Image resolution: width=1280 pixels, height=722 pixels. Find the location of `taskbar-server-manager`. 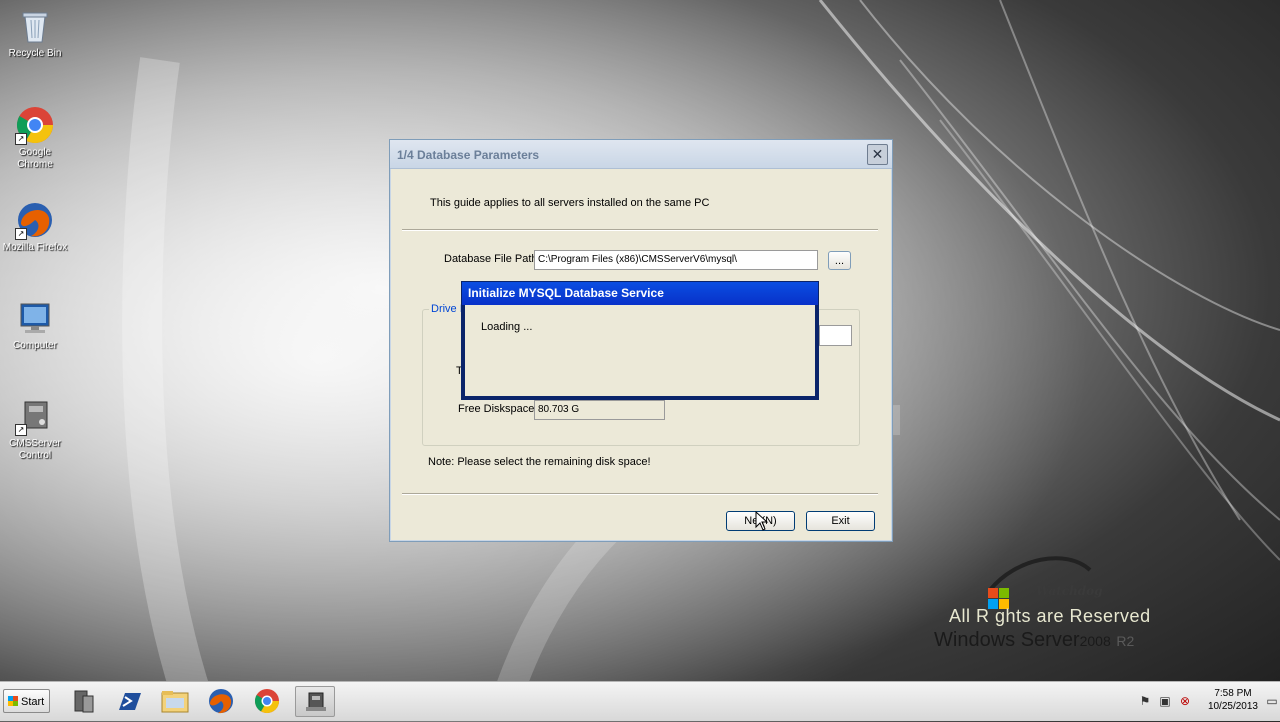

taskbar-server-manager is located at coordinates (83, 701).